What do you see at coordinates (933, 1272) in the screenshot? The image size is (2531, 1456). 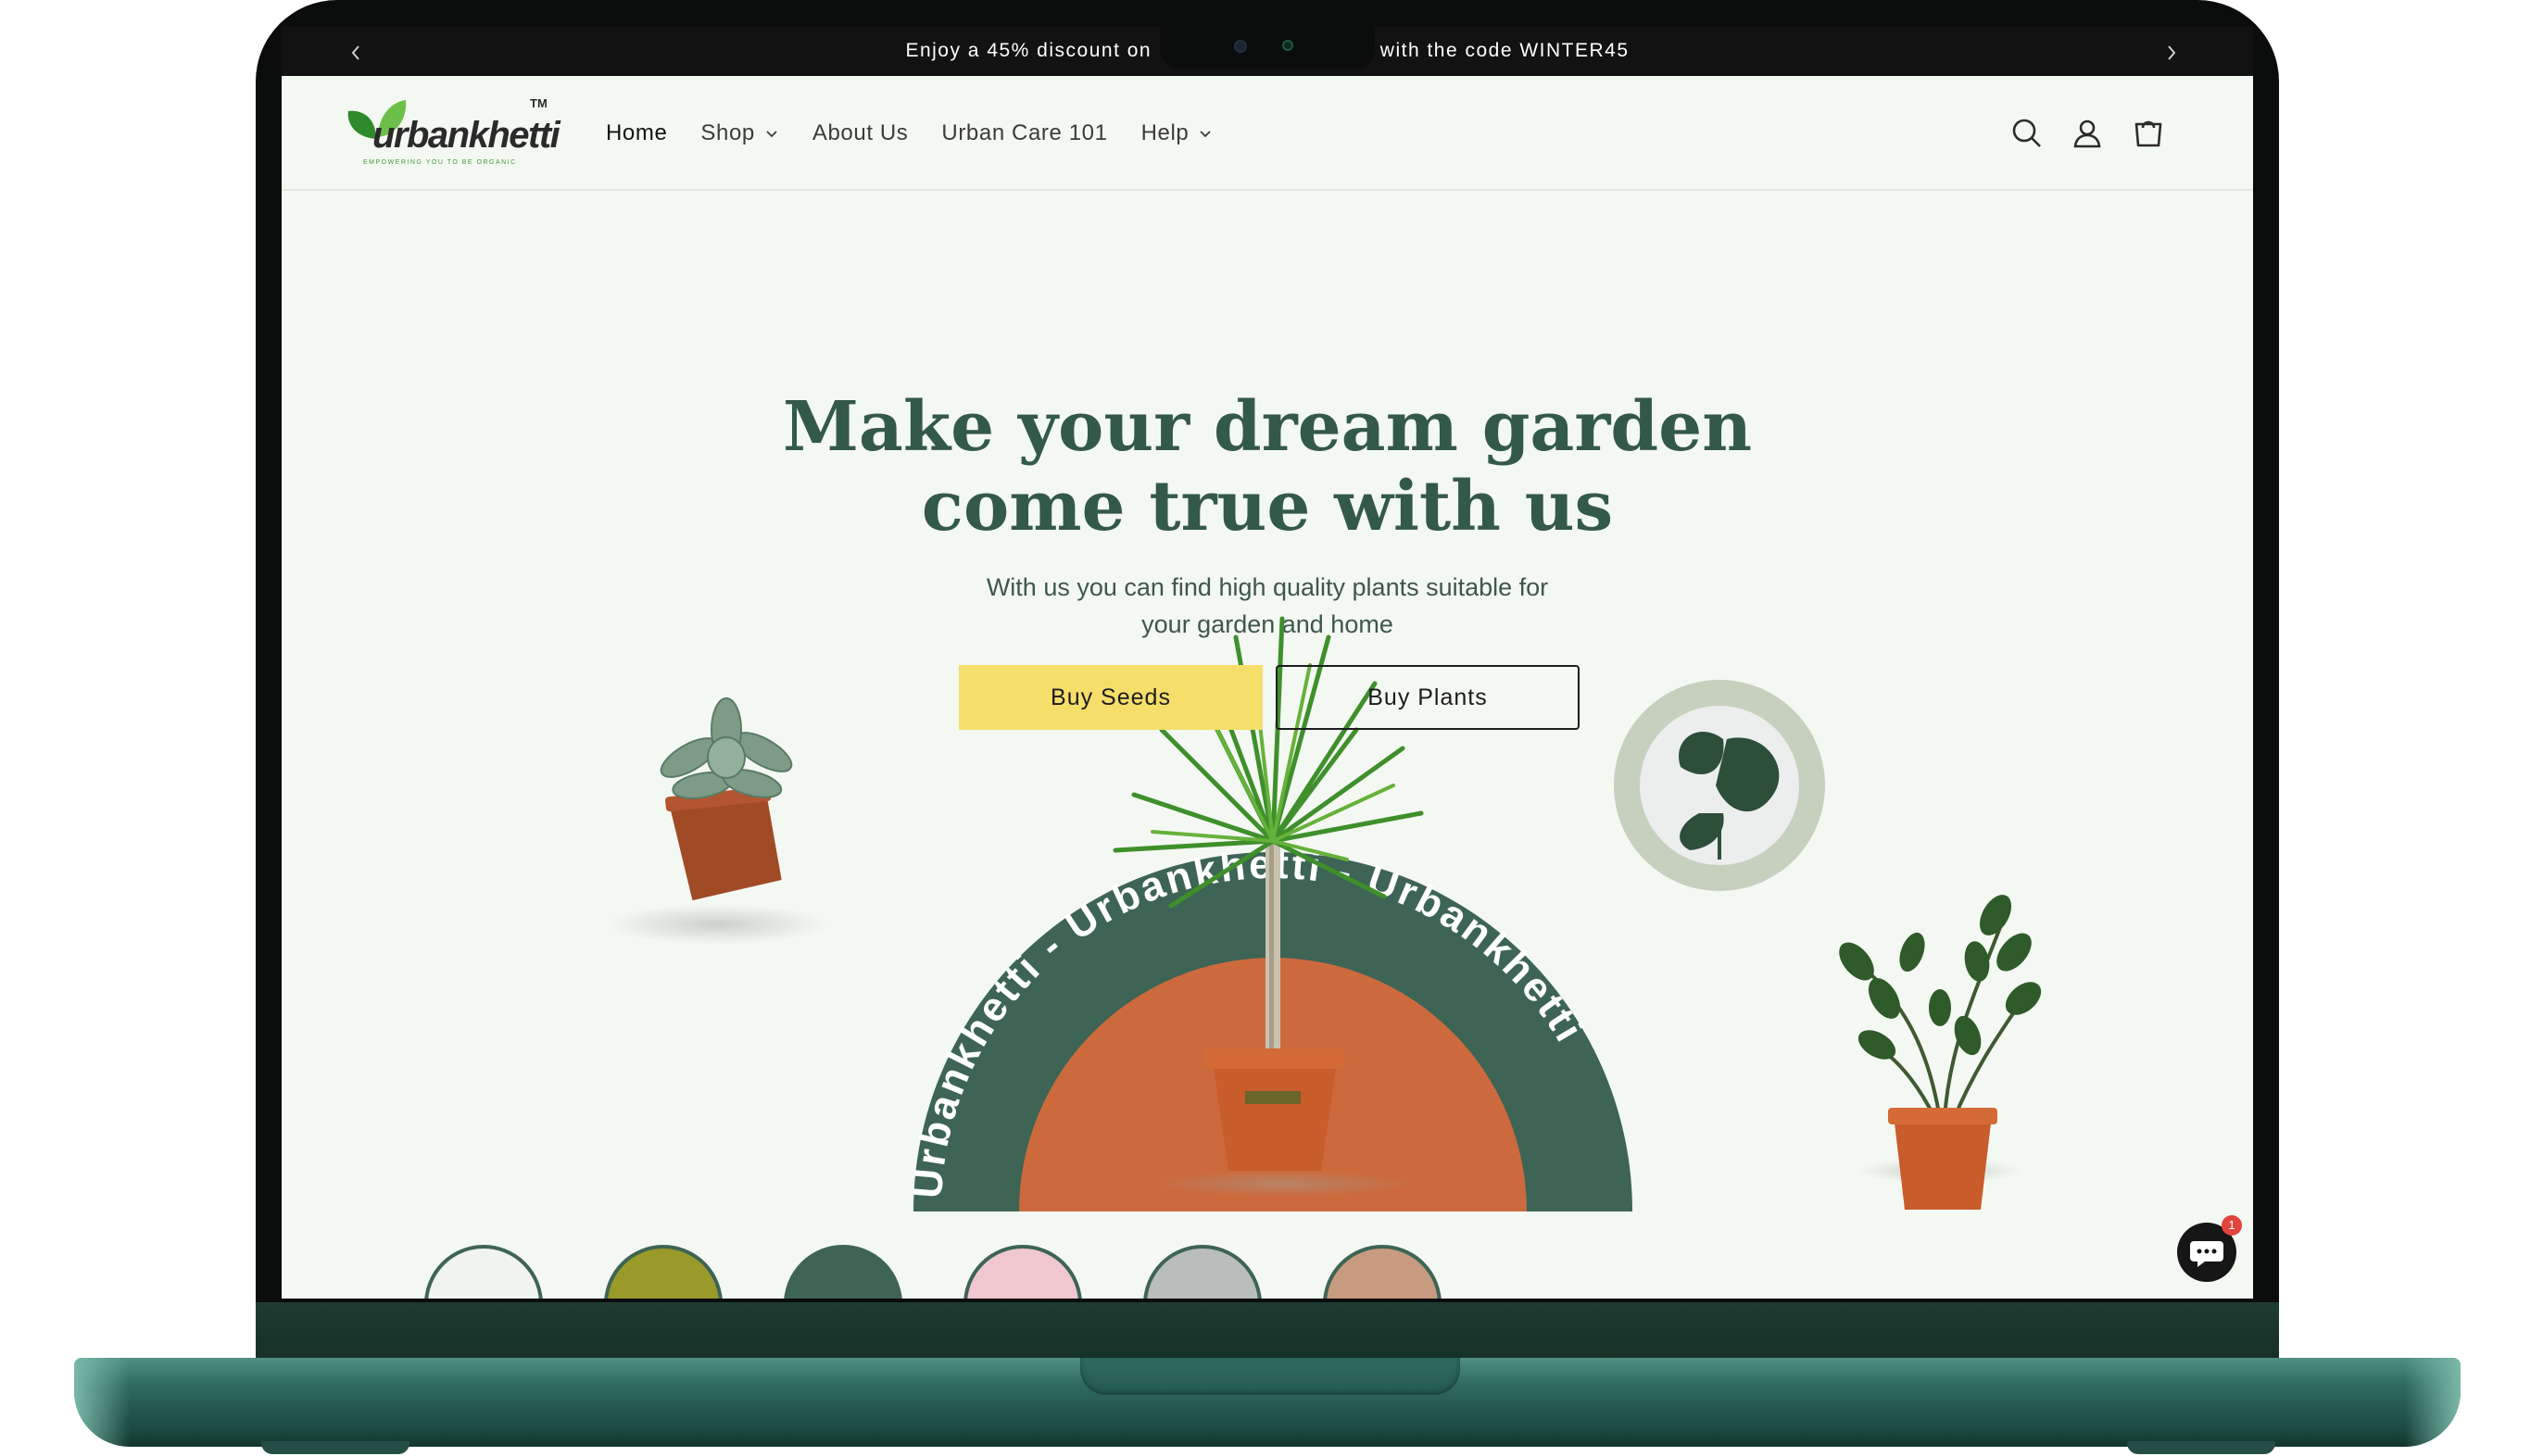 I see `category-circles-row` at bounding box center [933, 1272].